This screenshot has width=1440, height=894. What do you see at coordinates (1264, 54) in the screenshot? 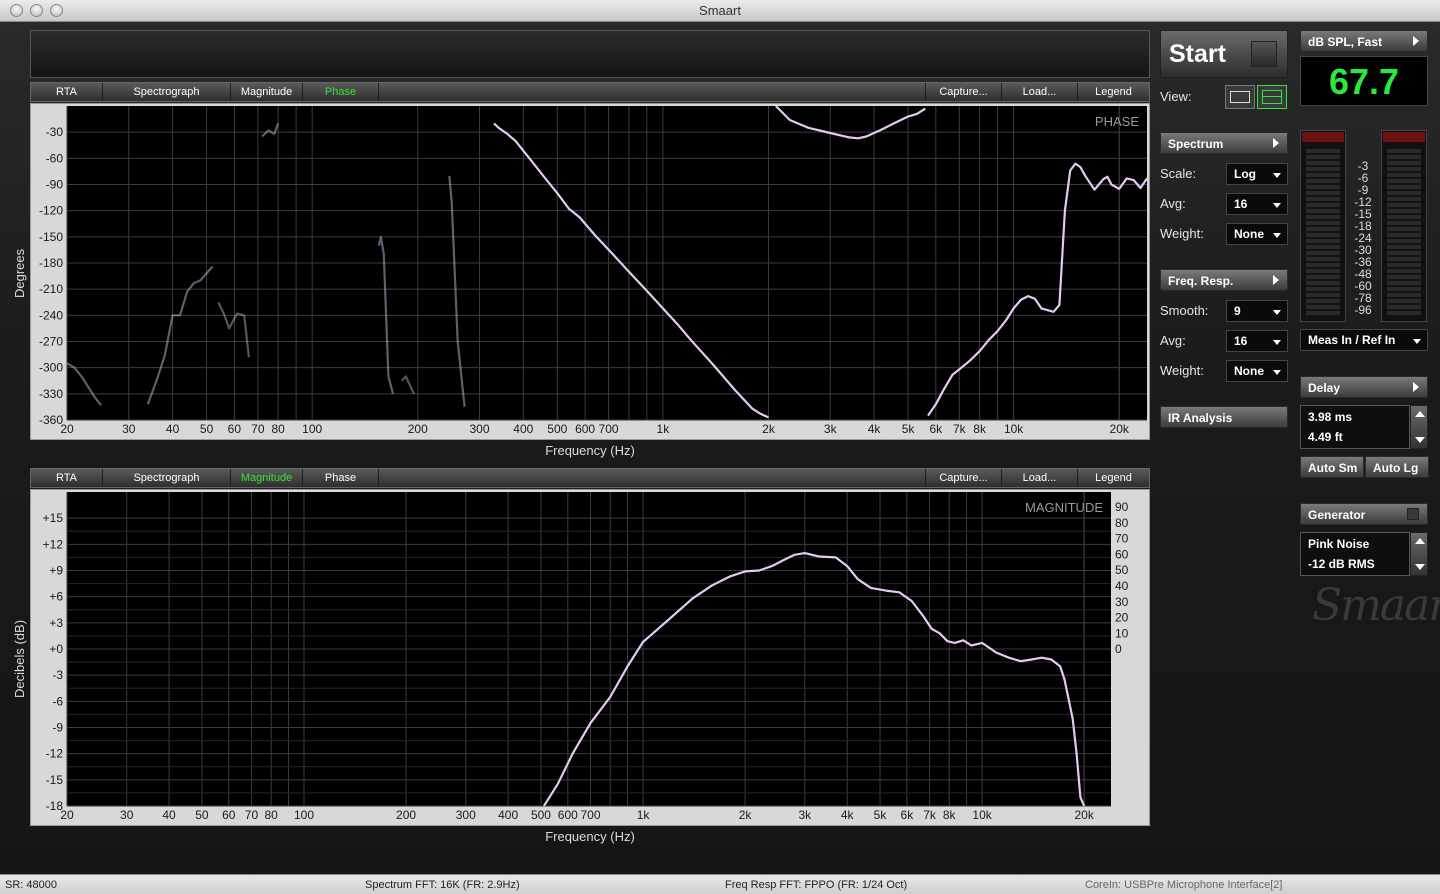
I see `stop-square-icon` at bounding box center [1264, 54].